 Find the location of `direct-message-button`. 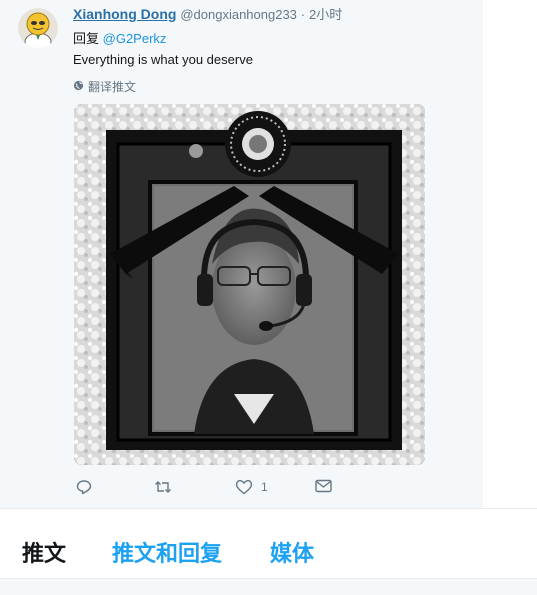

direct-message-button is located at coordinates (323, 486).